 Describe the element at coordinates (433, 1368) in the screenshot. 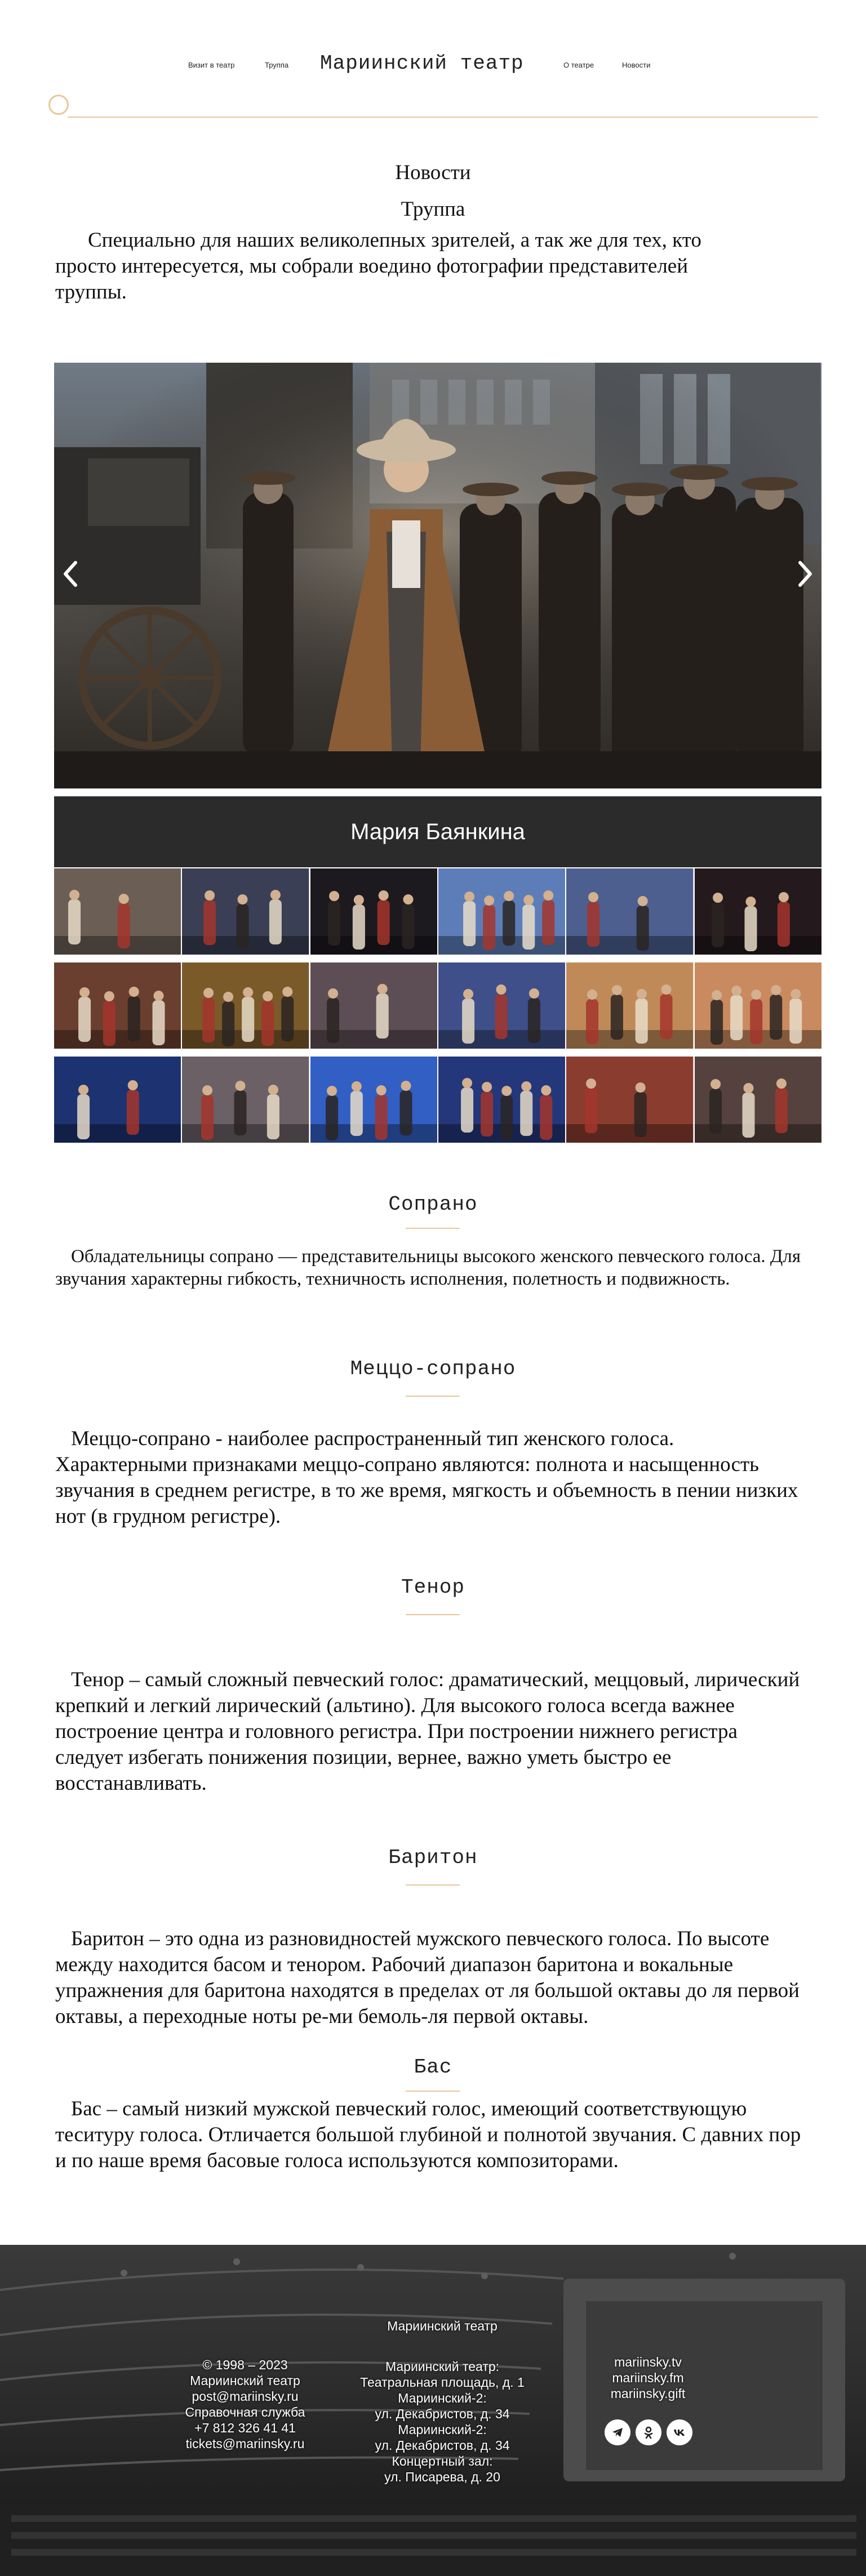

I see `section-title-mezzo: Меццо-сопрано` at that location.